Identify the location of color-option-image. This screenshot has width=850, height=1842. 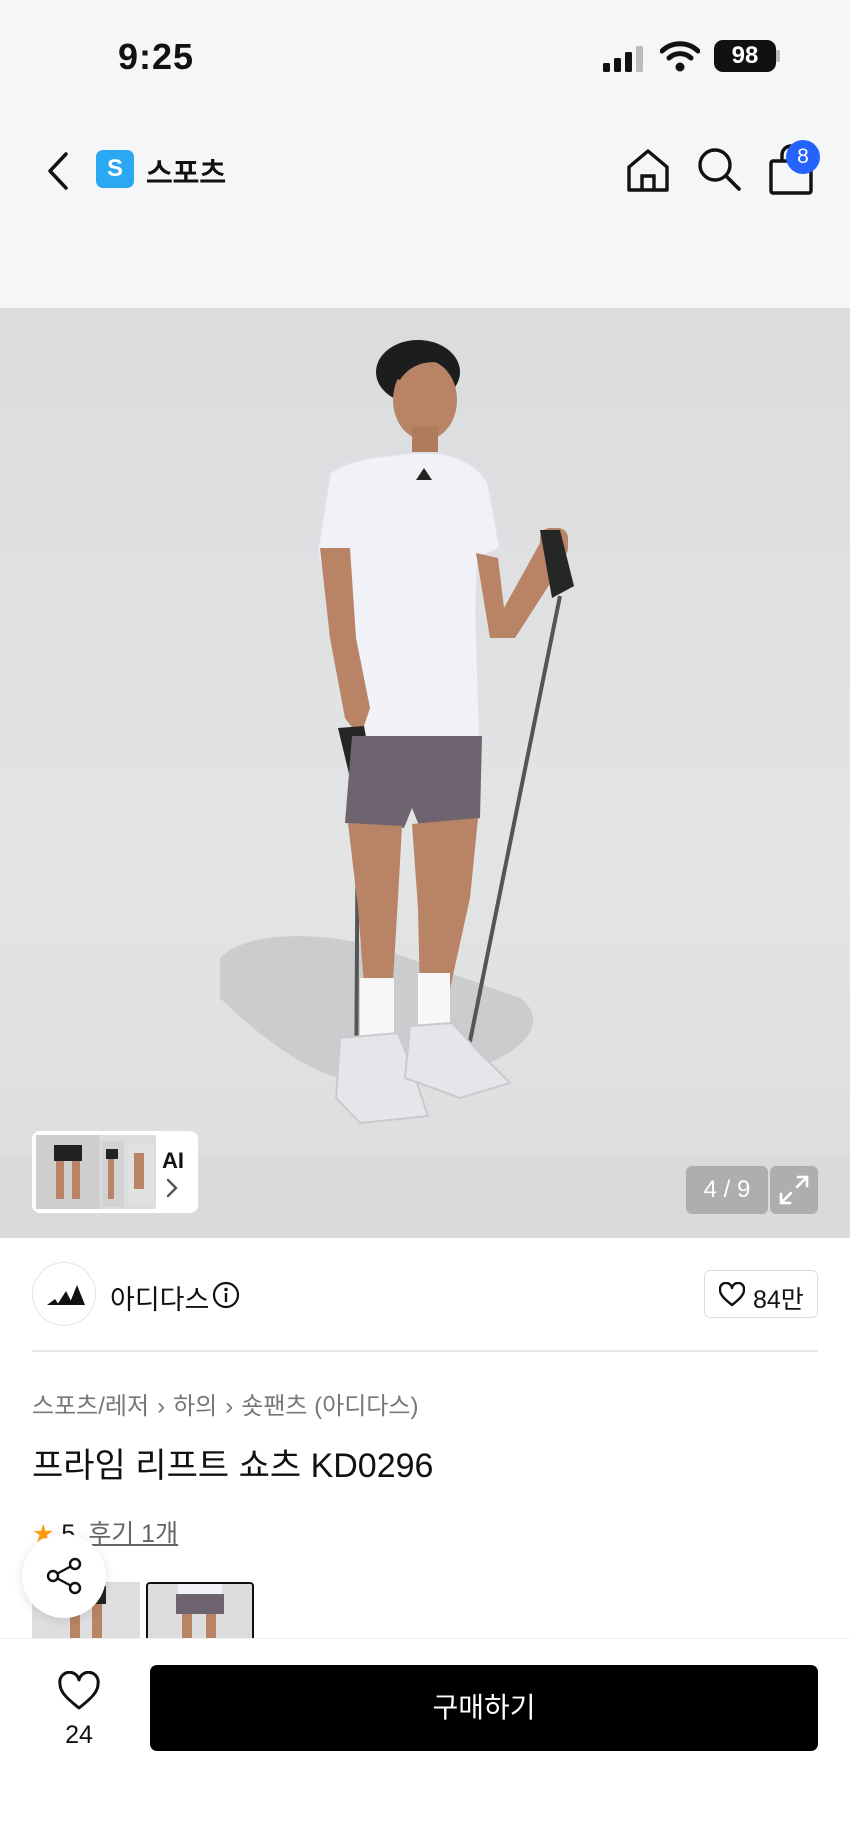
(200, 1612).